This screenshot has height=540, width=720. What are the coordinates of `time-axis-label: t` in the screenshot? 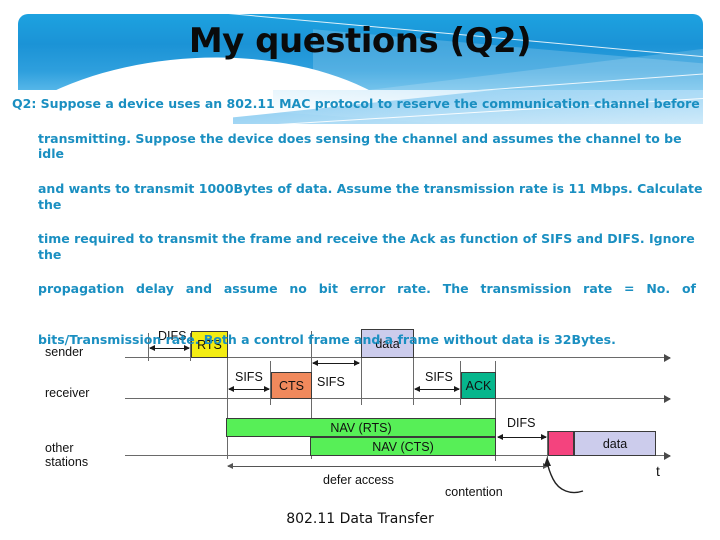 It's located at (658, 471).